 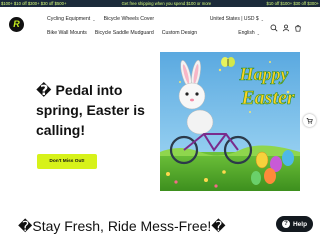 What do you see at coordinates (69, 19) in the screenshot?
I see `nav-label: Cycling Equipment` at bounding box center [69, 19].